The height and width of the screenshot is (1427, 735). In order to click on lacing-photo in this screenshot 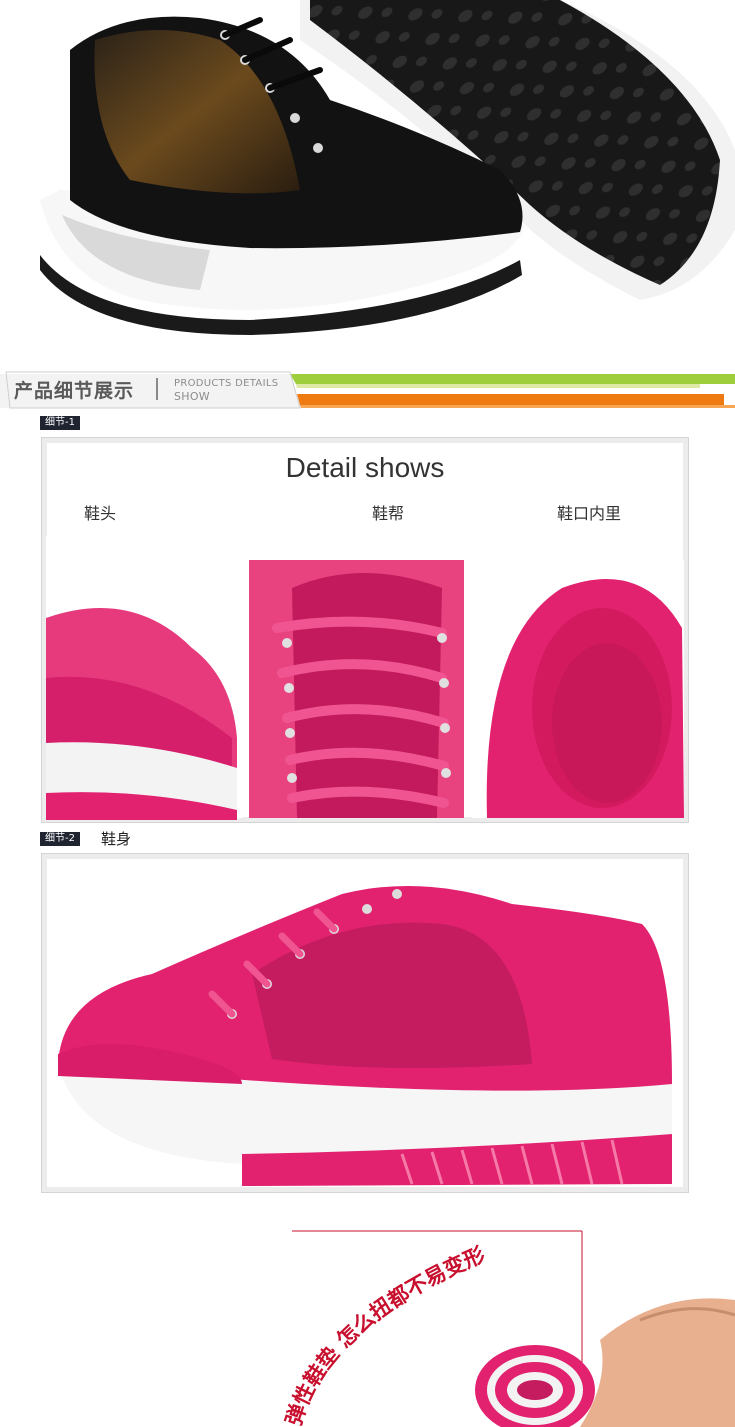, I will do `click(356, 689)`.